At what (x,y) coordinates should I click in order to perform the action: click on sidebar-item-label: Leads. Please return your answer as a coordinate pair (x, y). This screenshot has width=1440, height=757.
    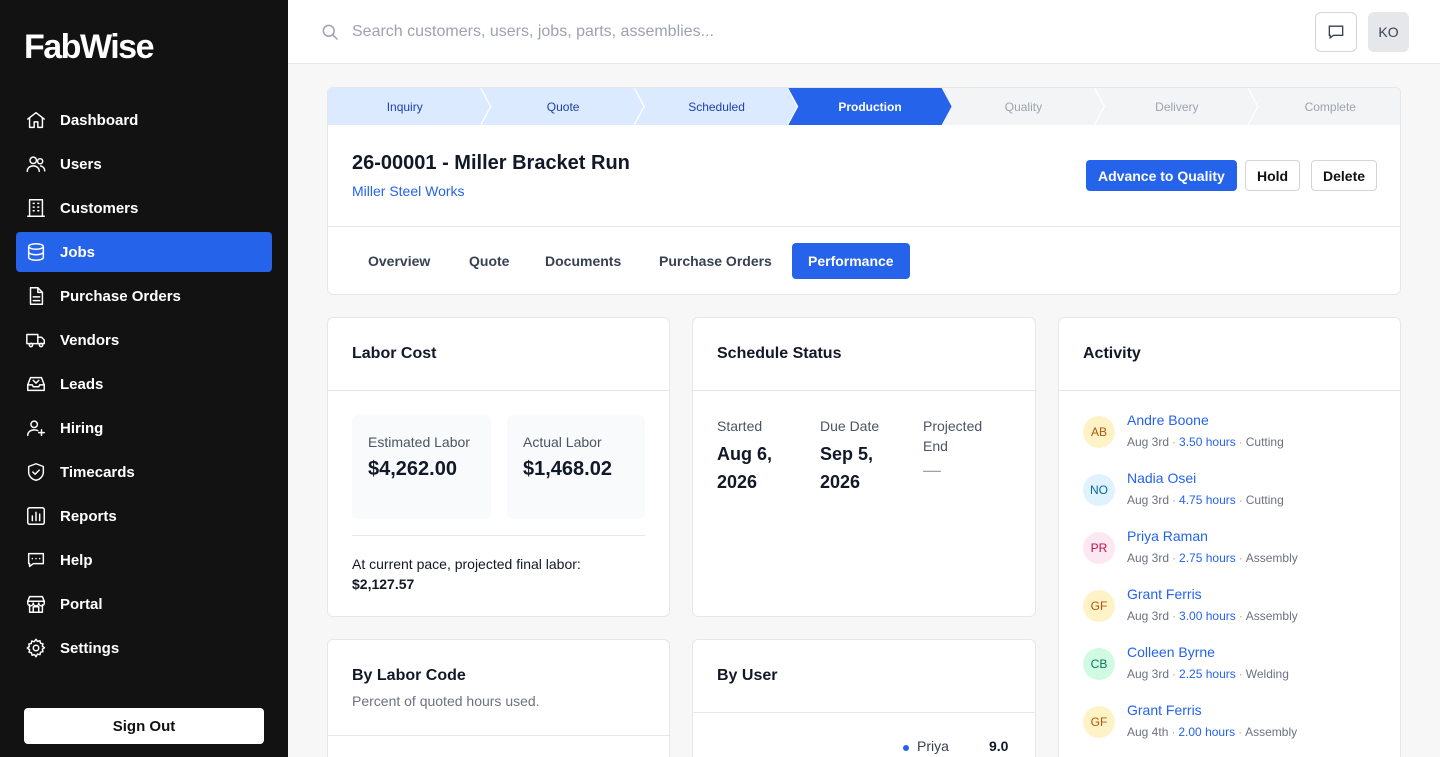
    Looking at the image, I should click on (82, 384).